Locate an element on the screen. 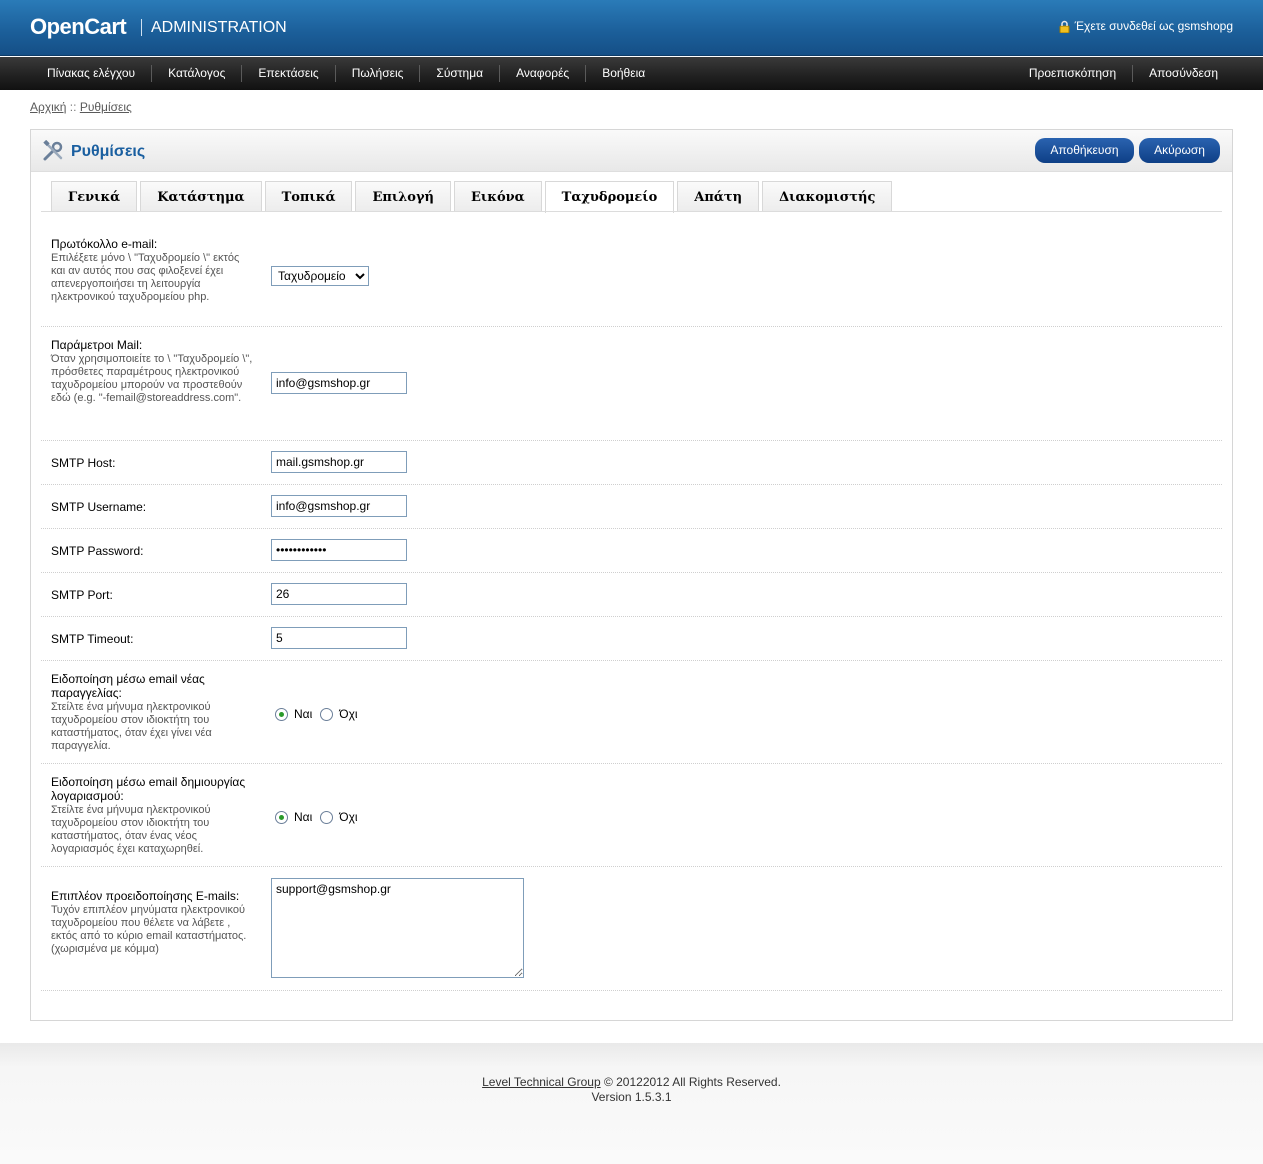 This screenshot has width=1263, height=1164. breadcrumb: Αρχική :: Ρυθμίσεις is located at coordinates (81, 107).